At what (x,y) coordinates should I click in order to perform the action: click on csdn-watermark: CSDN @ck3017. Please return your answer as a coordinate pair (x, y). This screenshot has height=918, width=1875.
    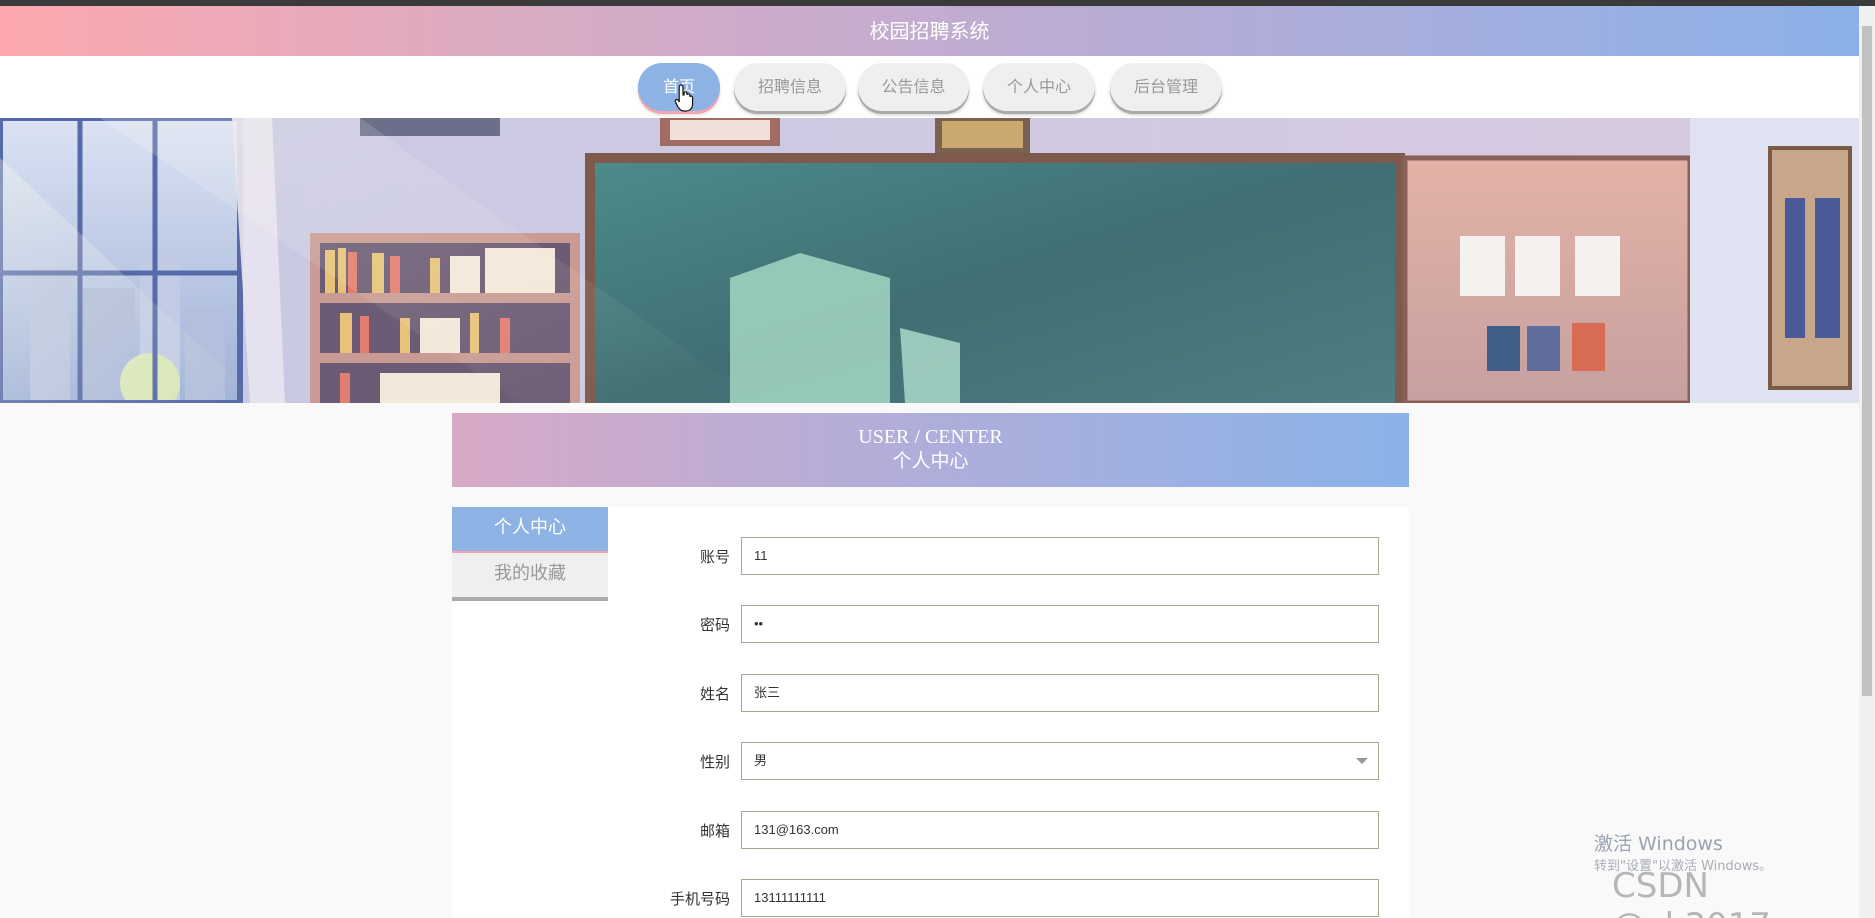
    Looking at the image, I should click on (1691, 892).